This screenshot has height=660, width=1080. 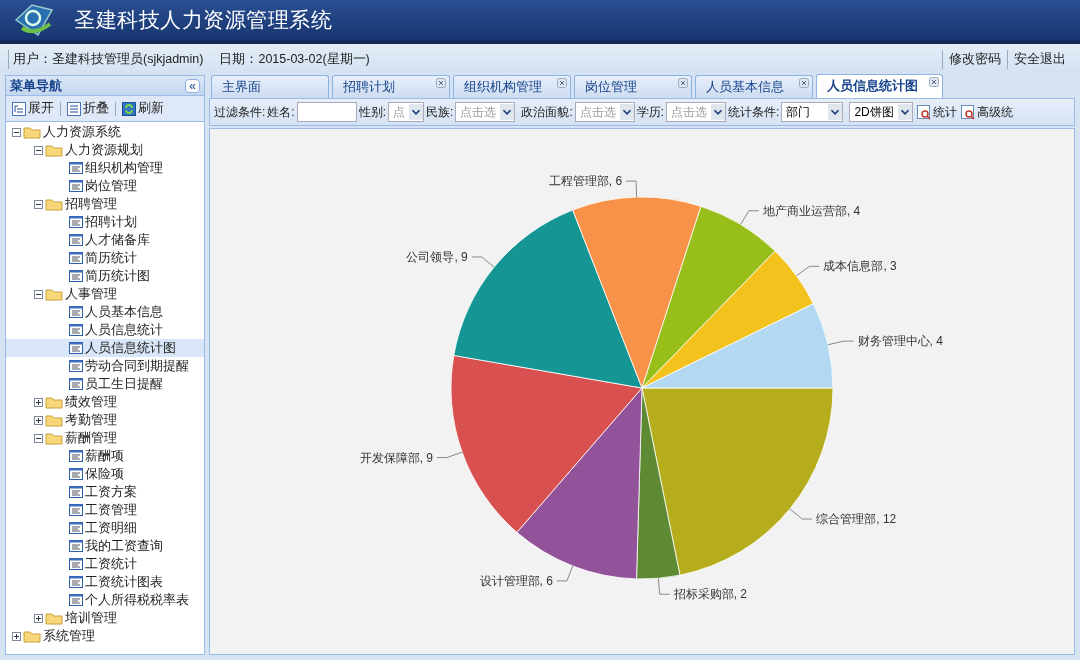 What do you see at coordinates (105, 474) in the screenshot?
I see `tree-item: 保险项` at bounding box center [105, 474].